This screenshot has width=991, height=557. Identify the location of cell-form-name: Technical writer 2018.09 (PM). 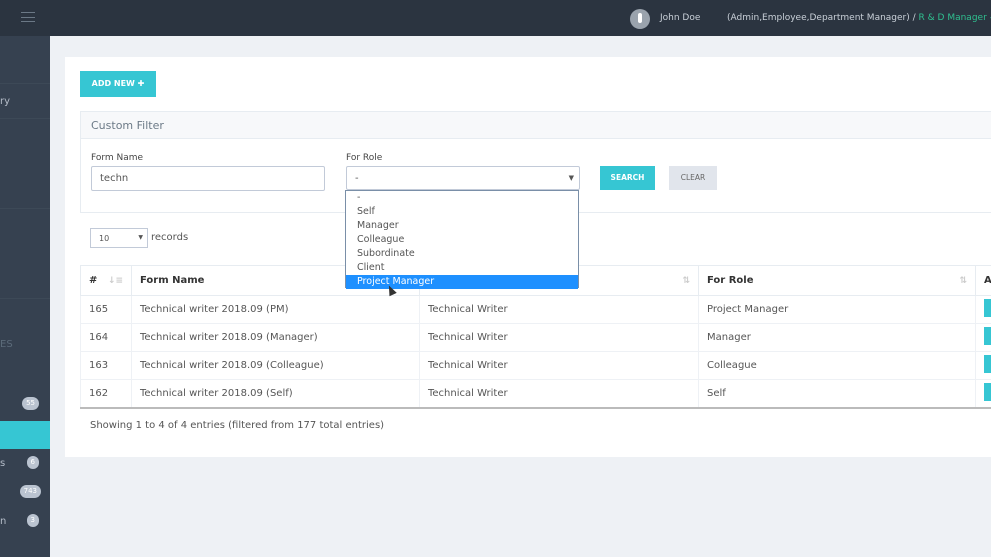
(275, 309).